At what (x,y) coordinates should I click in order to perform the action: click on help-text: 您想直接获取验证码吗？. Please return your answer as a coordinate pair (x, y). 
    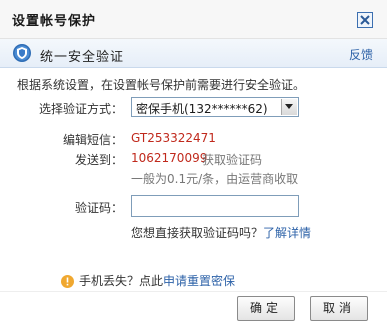
    Looking at the image, I should click on (197, 233).